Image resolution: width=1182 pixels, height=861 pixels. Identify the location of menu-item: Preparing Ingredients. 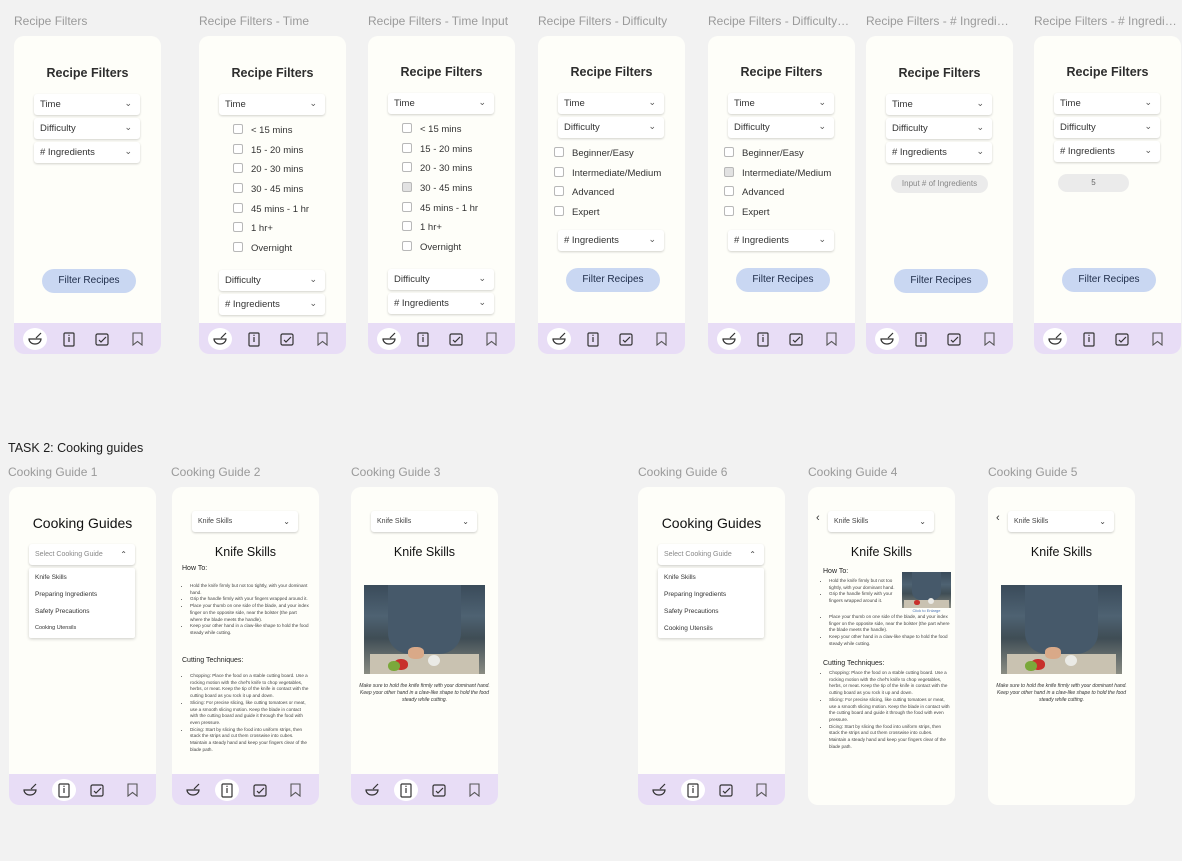
(695, 594).